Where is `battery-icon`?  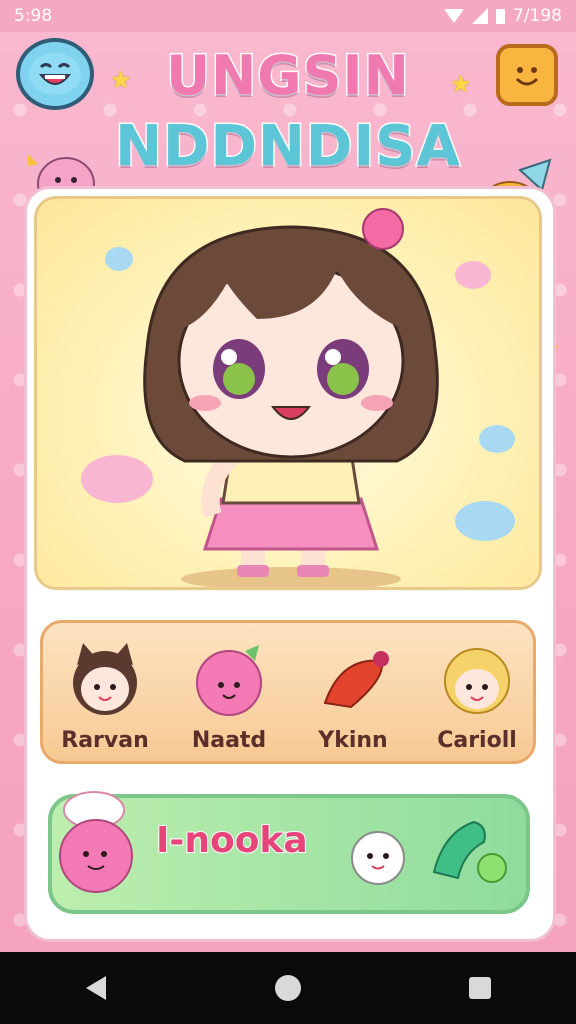
battery-icon is located at coordinates (500, 16).